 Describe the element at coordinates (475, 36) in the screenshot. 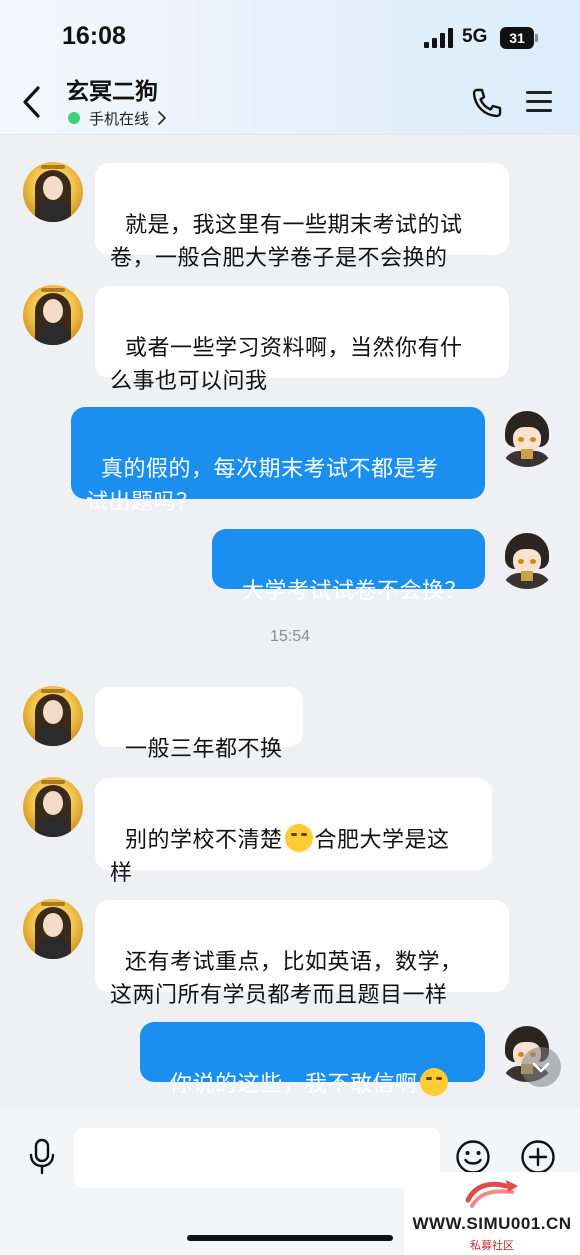

I see `network-type: 5G` at that location.